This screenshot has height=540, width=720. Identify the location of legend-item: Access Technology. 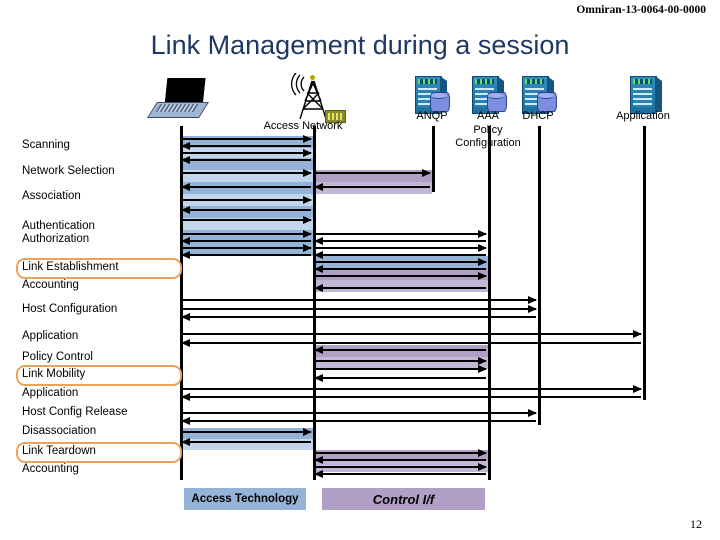
(245, 499).